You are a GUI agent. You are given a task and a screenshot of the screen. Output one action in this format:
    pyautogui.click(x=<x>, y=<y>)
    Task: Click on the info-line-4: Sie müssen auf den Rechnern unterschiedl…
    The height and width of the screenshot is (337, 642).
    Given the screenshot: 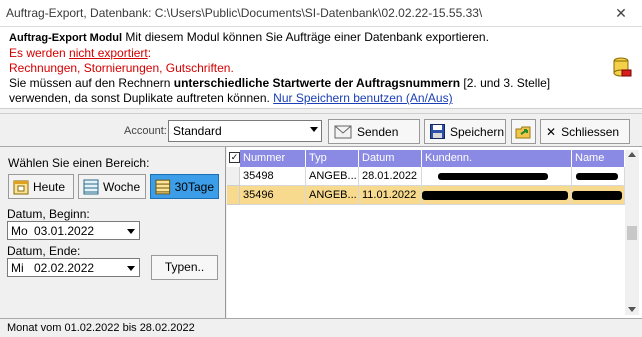 What is the action you would take?
    pyautogui.click(x=321, y=83)
    